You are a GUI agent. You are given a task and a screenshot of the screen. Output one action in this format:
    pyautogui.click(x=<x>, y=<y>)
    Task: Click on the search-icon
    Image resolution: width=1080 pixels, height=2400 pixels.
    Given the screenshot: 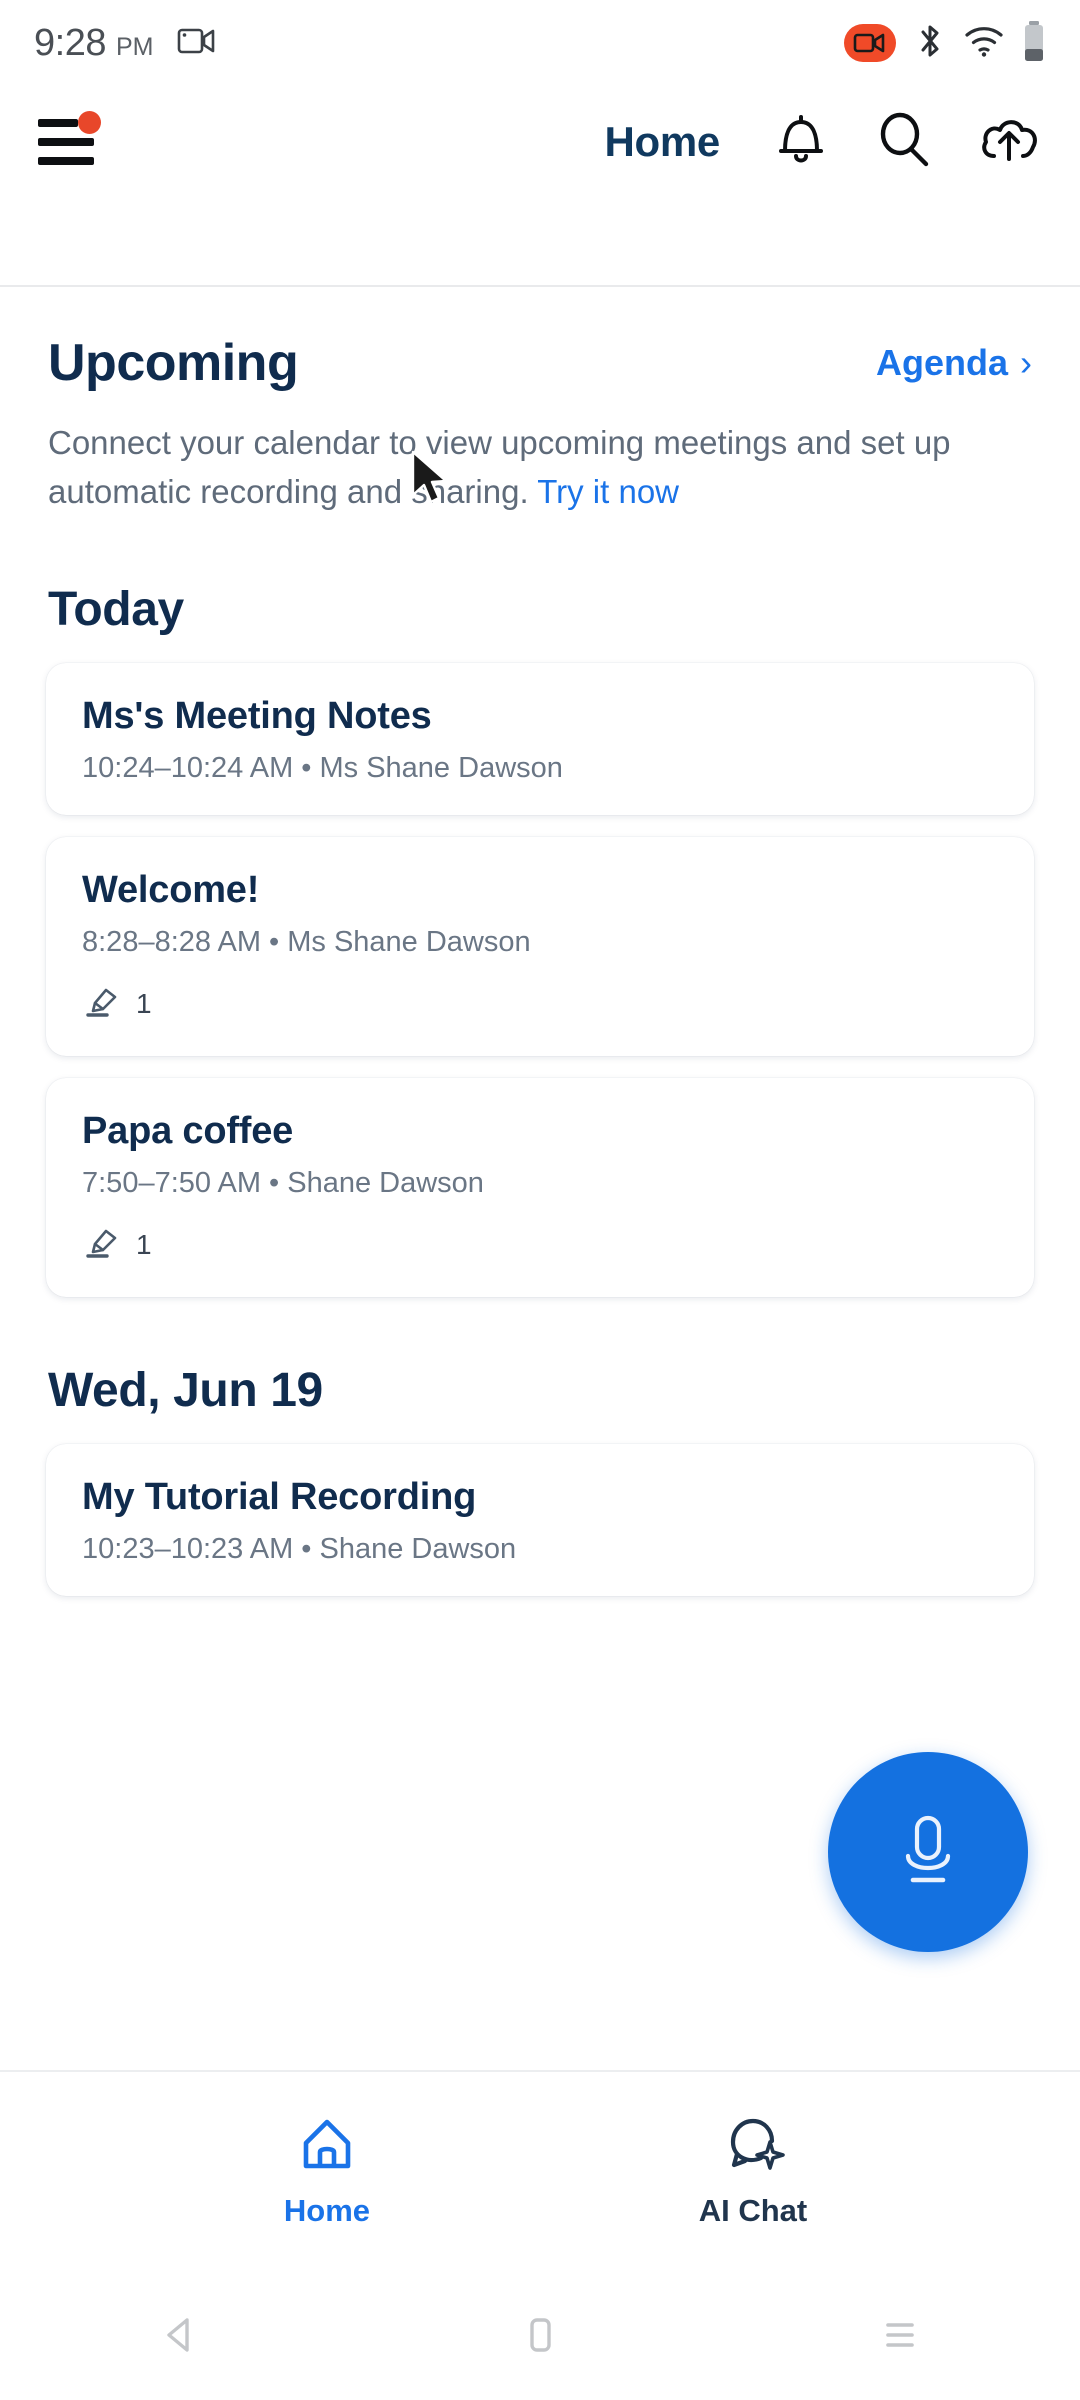 What is the action you would take?
    pyautogui.click(x=904, y=142)
    